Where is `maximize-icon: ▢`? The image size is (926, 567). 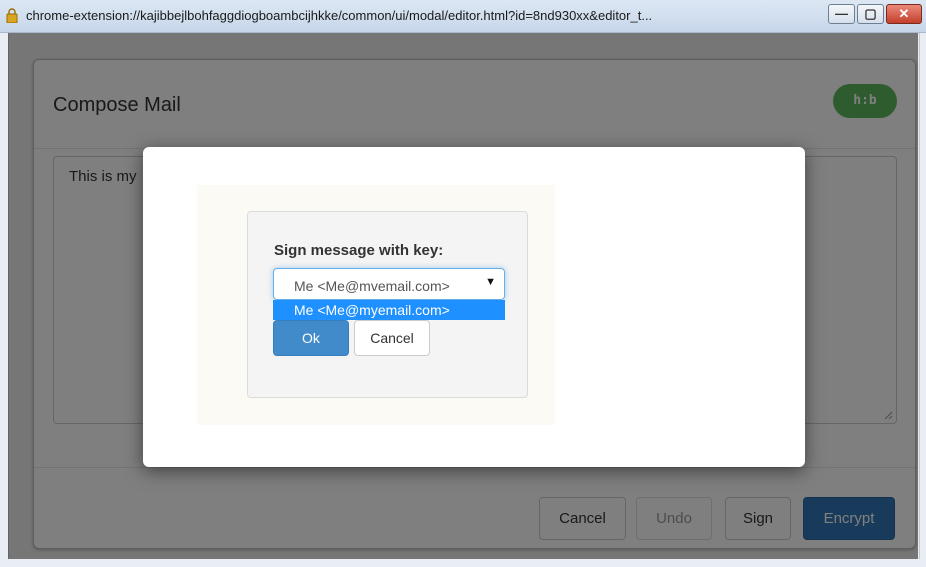
maximize-icon: ▢ is located at coordinates (870, 13).